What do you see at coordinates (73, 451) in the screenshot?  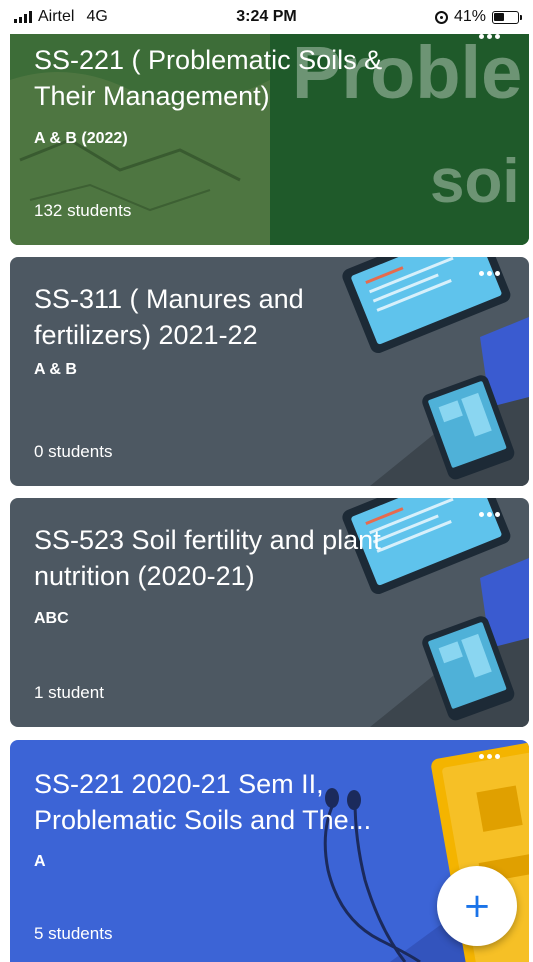 I see `student-count: 0 students` at bounding box center [73, 451].